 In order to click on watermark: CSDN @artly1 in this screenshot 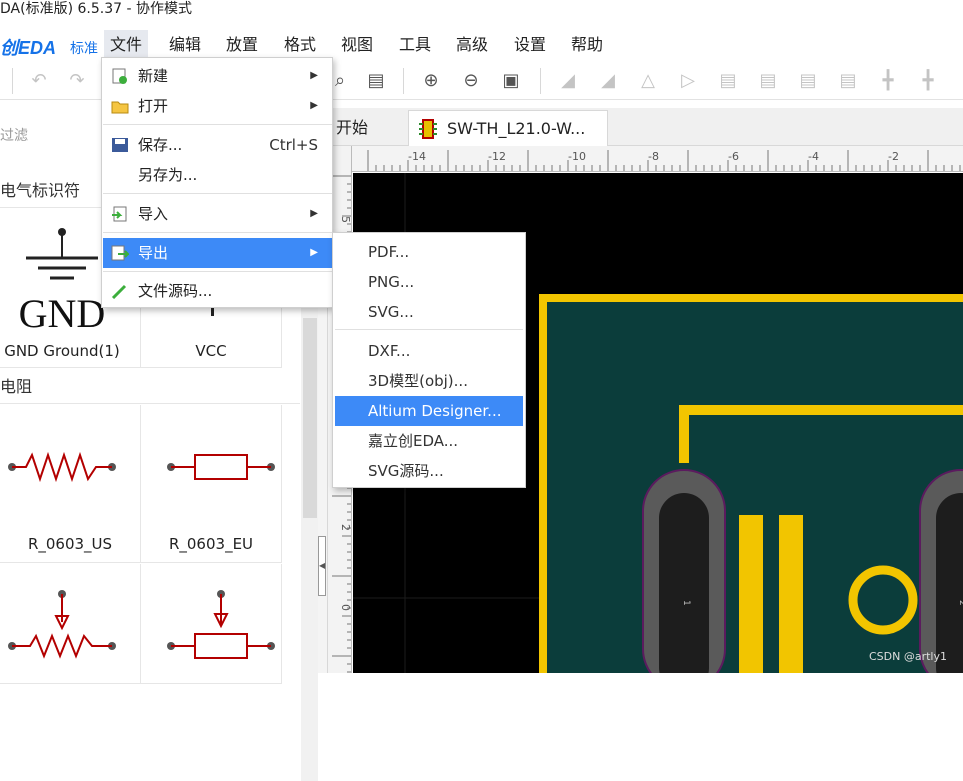, I will do `click(908, 656)`.